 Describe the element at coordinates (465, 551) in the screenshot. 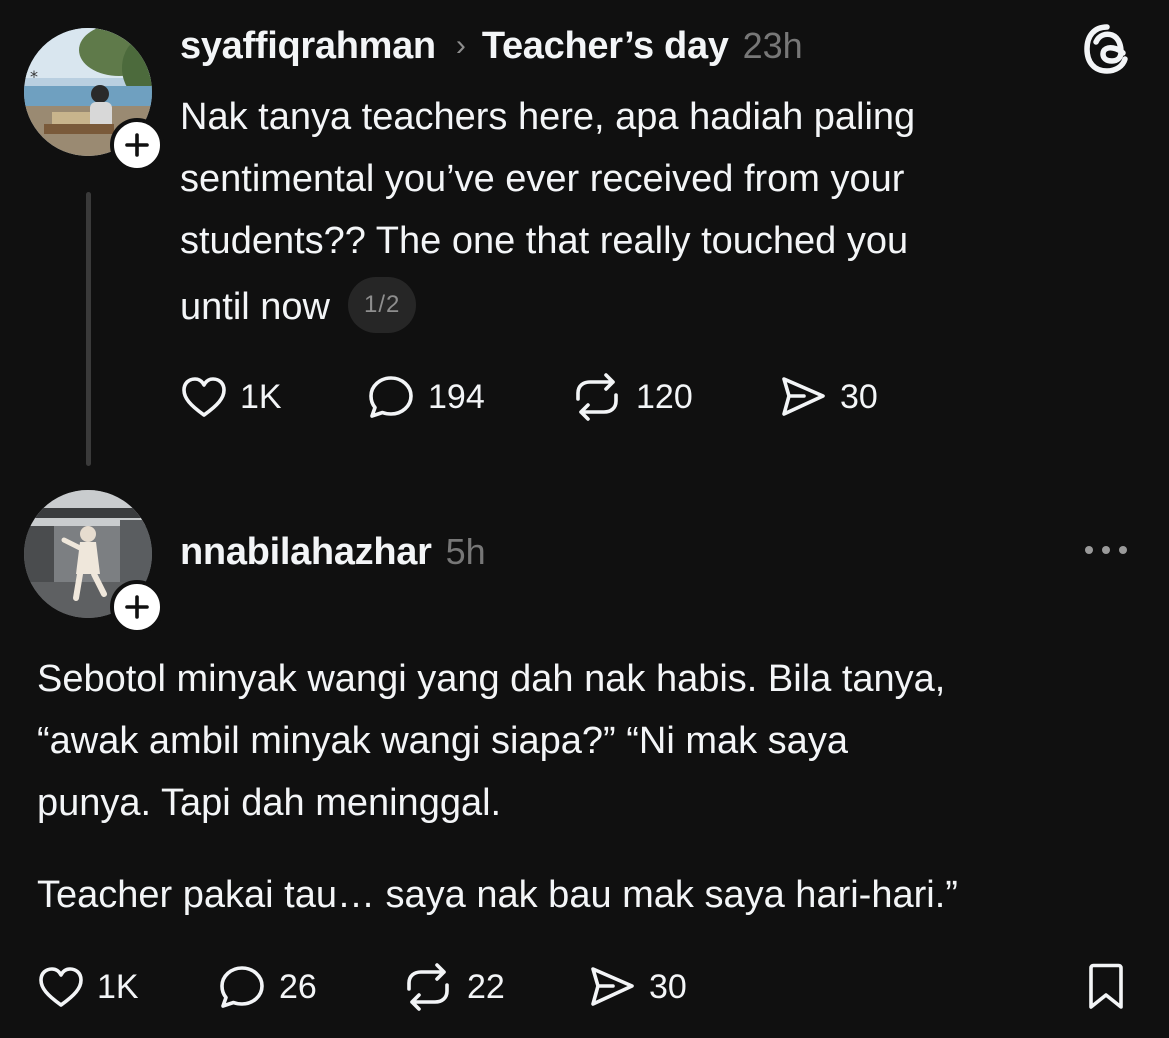

I see `reply-time: 5h` at that location.